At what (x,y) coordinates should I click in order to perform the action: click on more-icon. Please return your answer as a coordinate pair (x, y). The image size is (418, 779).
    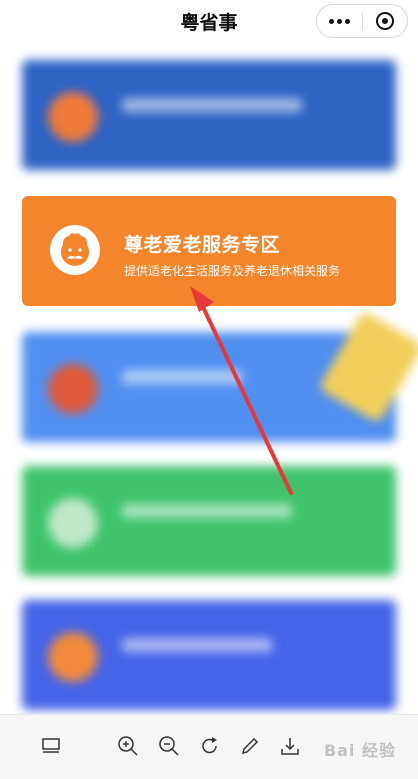
    Looking at the image, I should click on (339, 21).